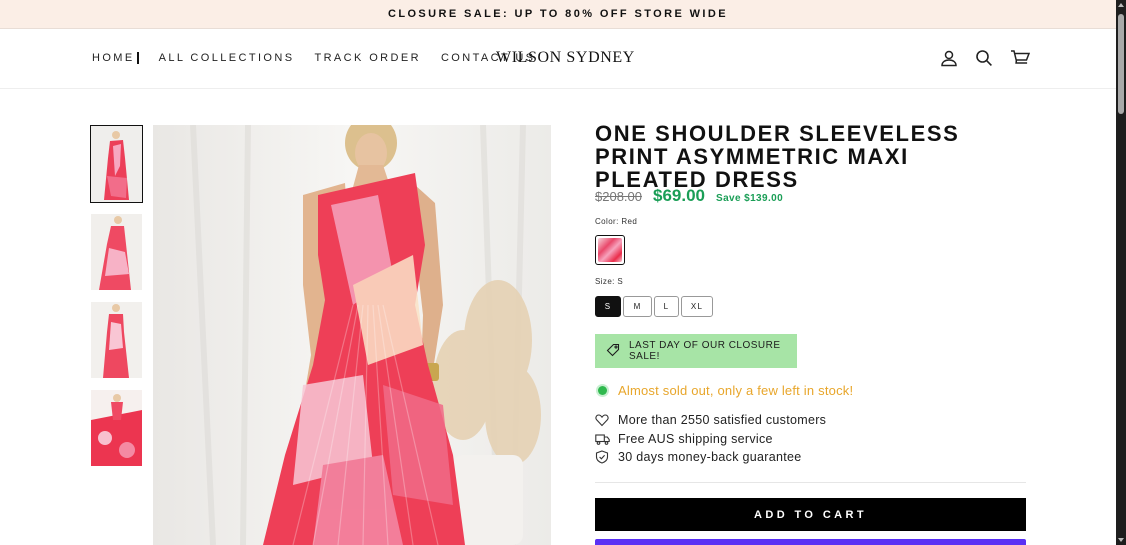 The width and height of the screenshot is (1126, 545). I want to click on nav-track-order: TRACK ORDER, so click(367, 58).